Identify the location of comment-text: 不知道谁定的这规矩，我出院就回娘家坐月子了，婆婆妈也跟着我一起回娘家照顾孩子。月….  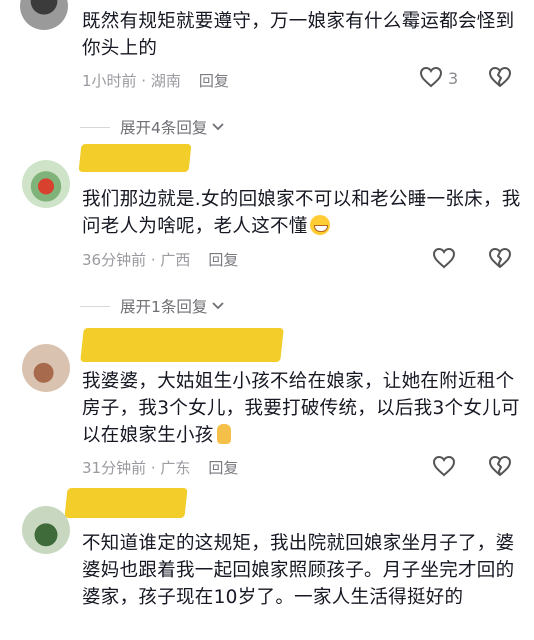
(298, 570).